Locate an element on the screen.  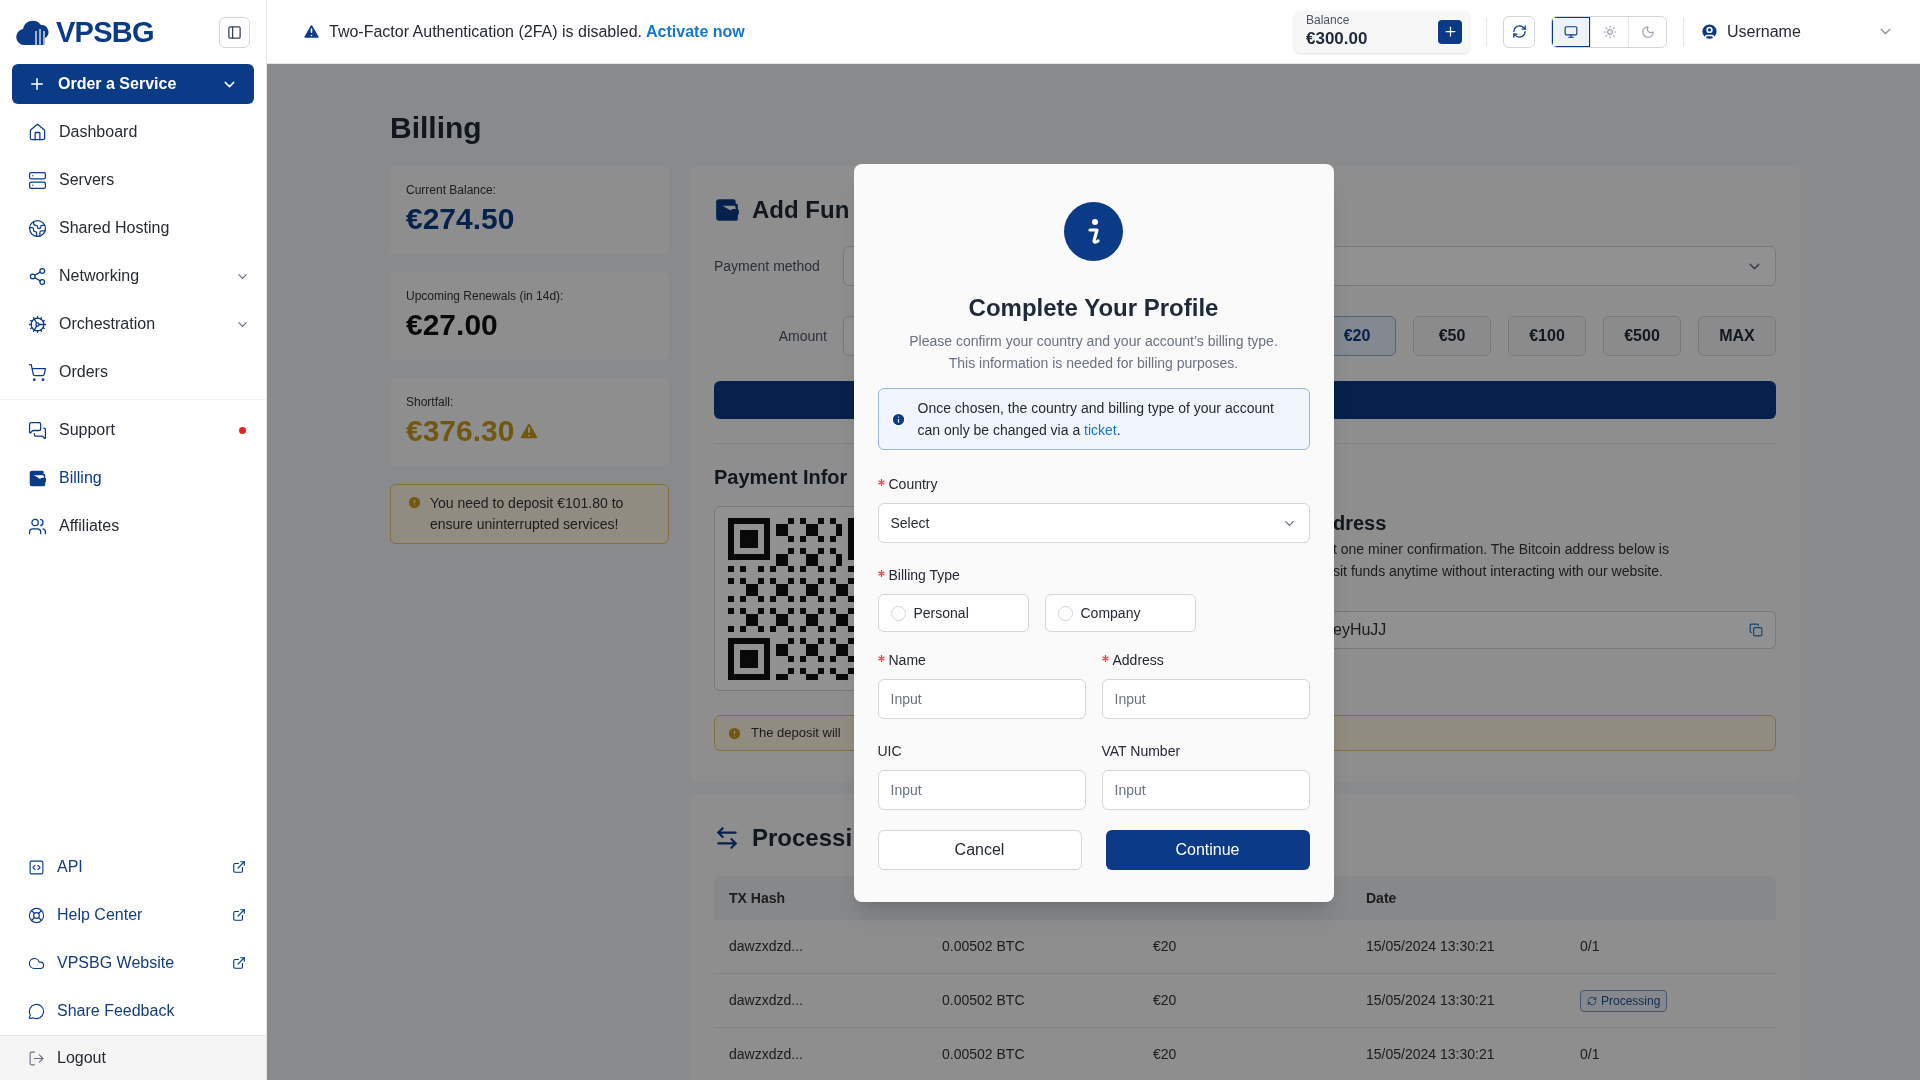
section-title: Processi is located at coordinates (802, 838).